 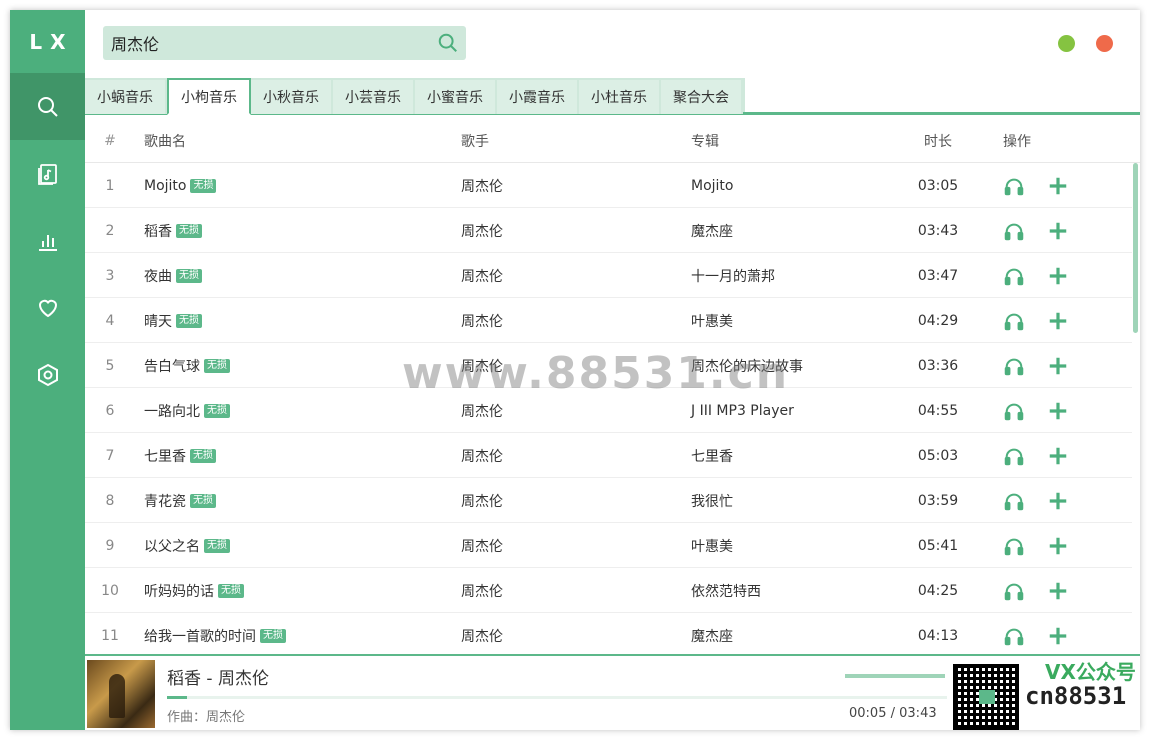 I want to click on progress-track, so click(x=557, y=697).